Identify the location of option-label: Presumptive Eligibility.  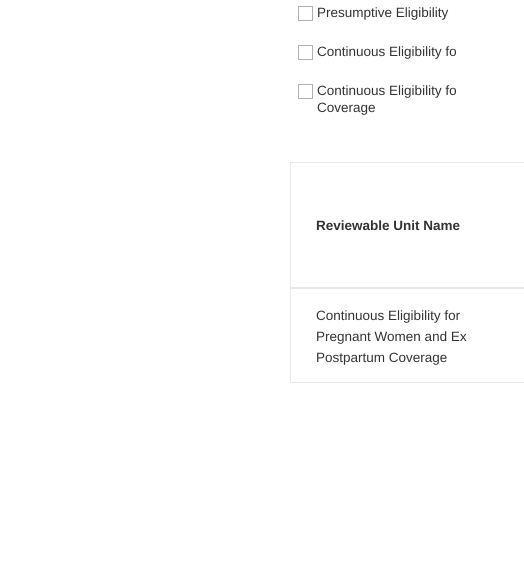
(382, 12).